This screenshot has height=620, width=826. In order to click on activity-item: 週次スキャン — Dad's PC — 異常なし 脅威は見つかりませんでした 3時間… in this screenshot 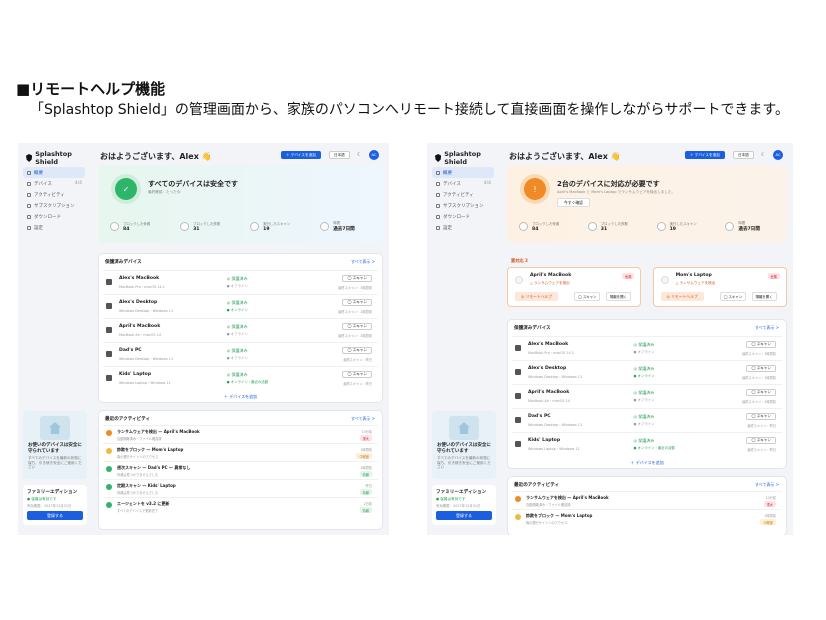, I will do `click(240, 470)`.